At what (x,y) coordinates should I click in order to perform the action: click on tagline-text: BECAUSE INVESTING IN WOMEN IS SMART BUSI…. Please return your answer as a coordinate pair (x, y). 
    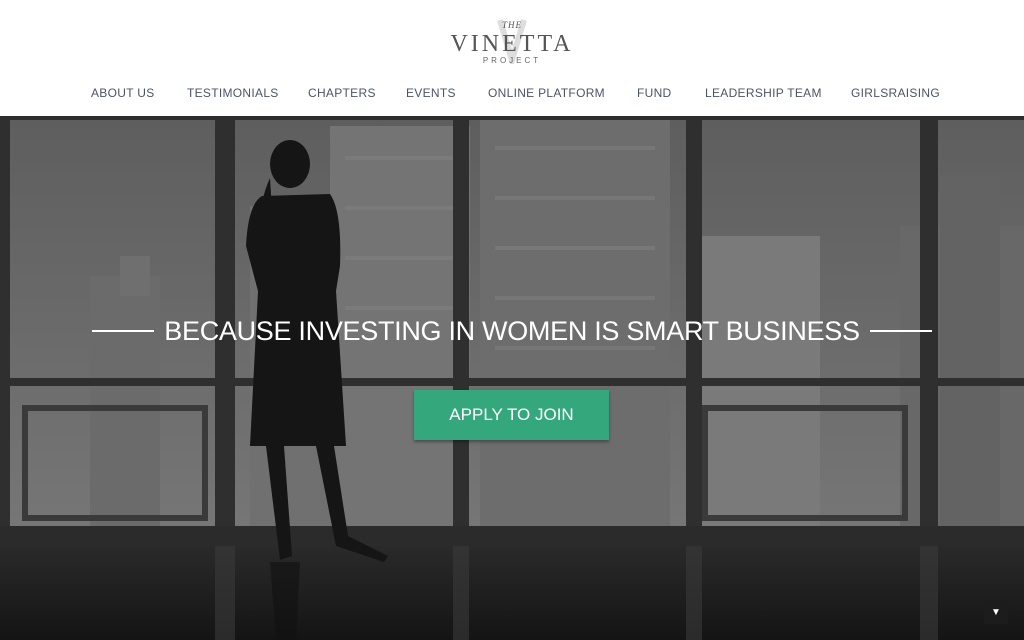
    Looking at the image, I should click on (512, 330).